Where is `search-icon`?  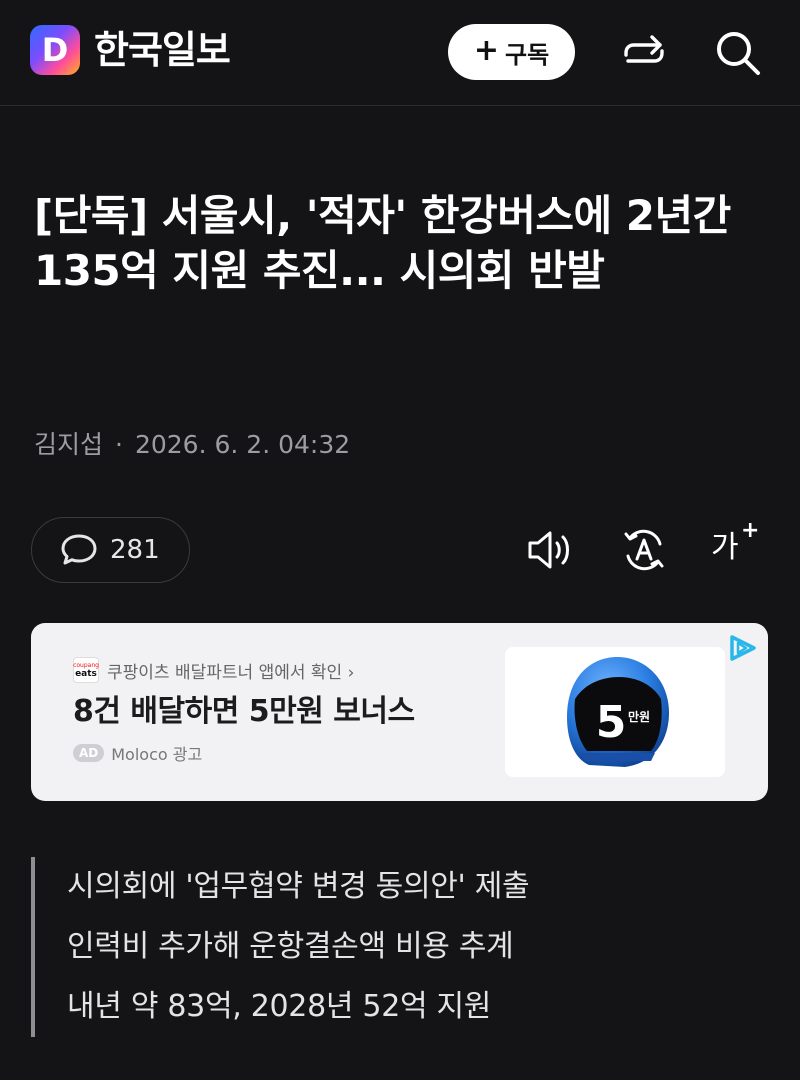
search-icon is located at coordinates (738, 53).